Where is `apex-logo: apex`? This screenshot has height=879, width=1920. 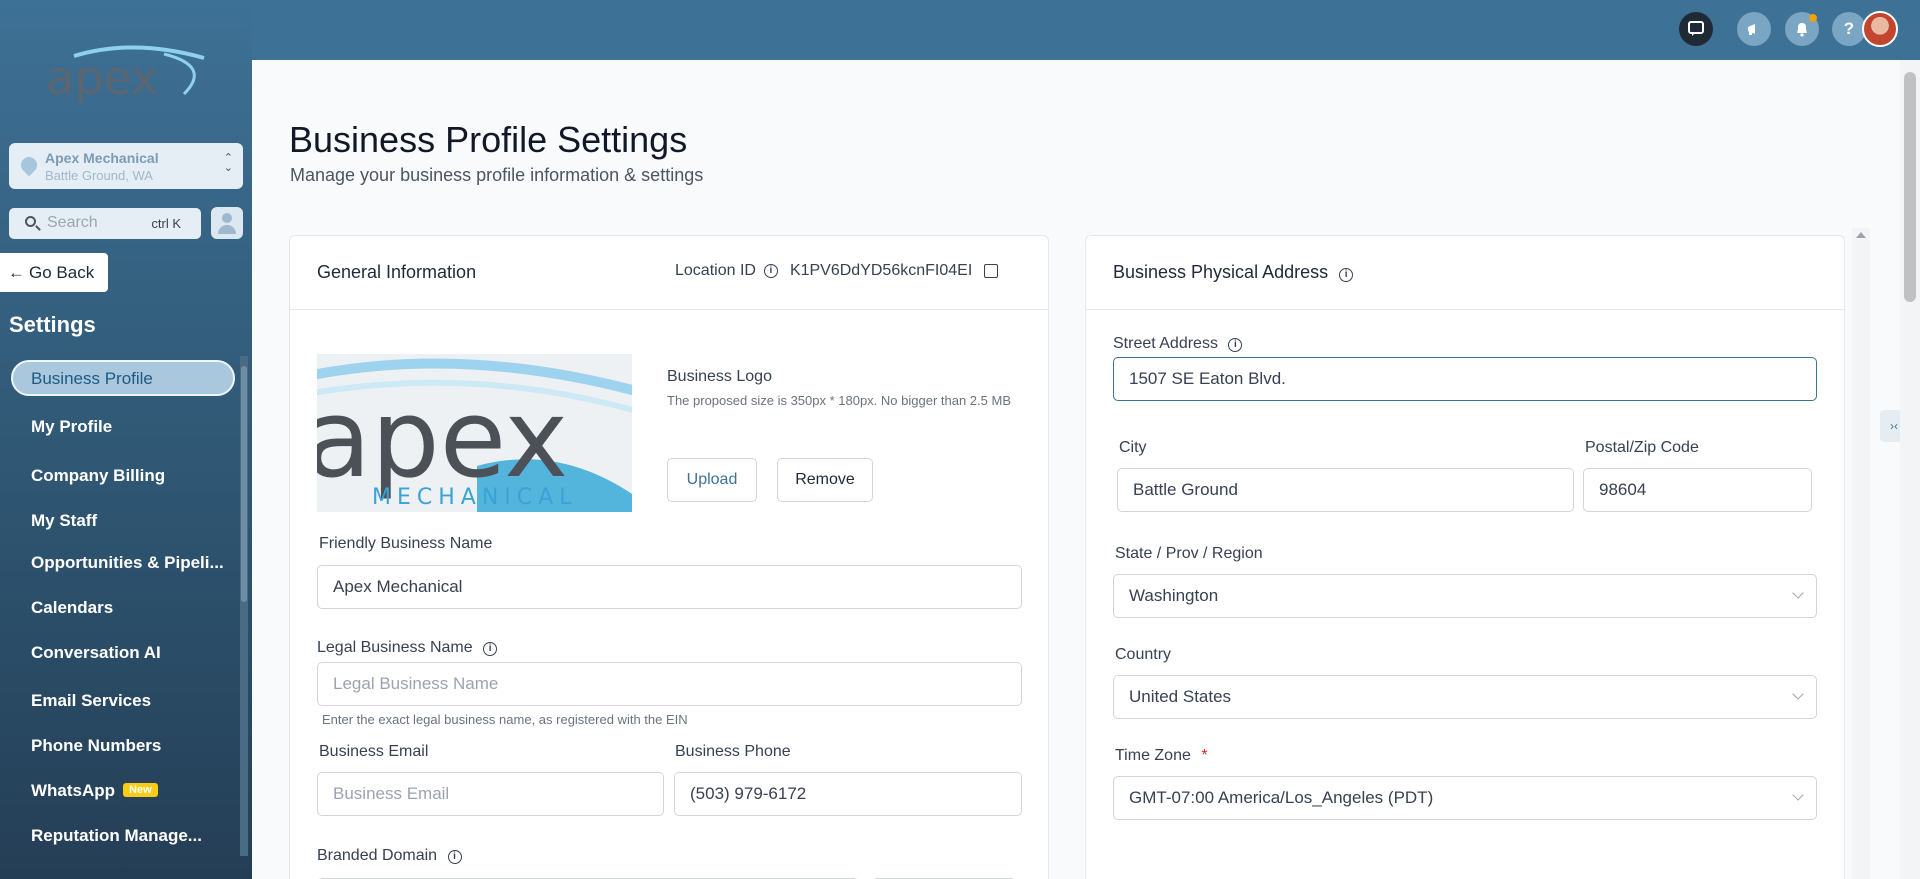 apex-logo: apex is located at coordinates (127, 75).